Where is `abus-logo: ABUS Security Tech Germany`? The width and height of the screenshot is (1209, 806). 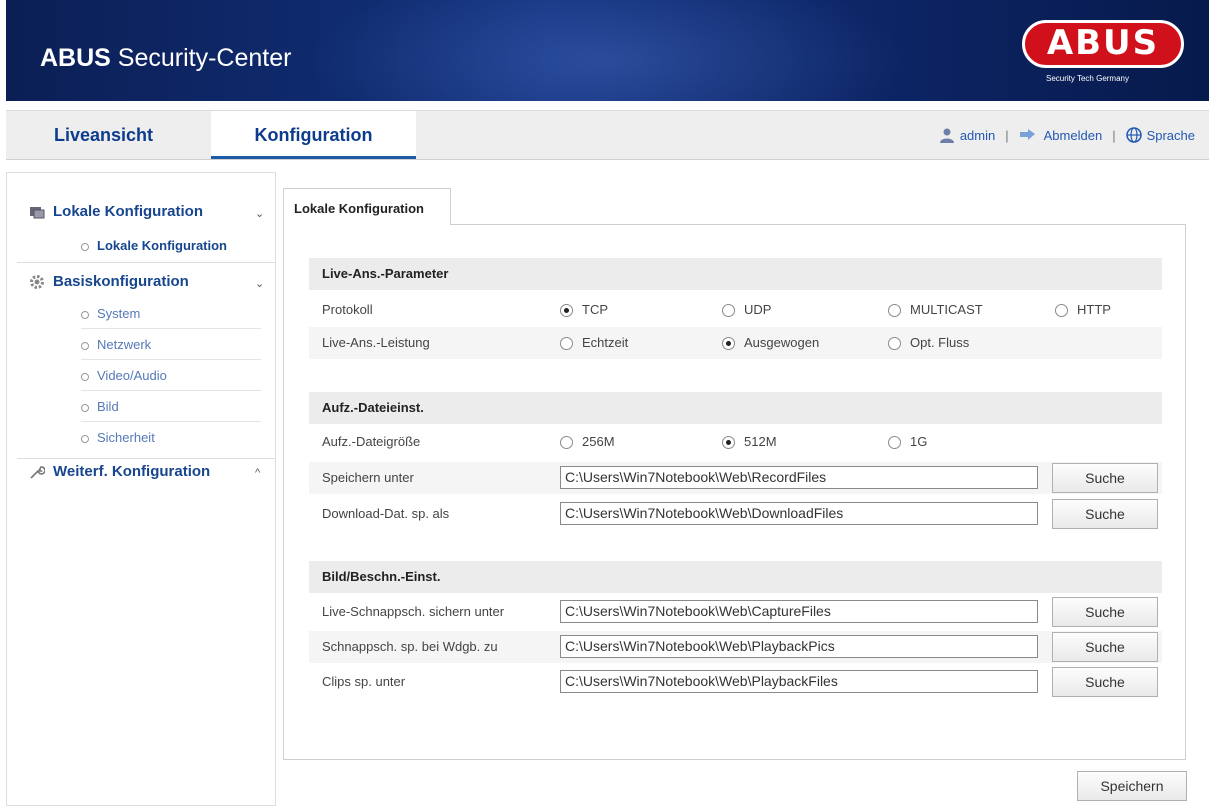 abus-logo: ABUS Security Tech Germany is located at coordinates (1103, 52).